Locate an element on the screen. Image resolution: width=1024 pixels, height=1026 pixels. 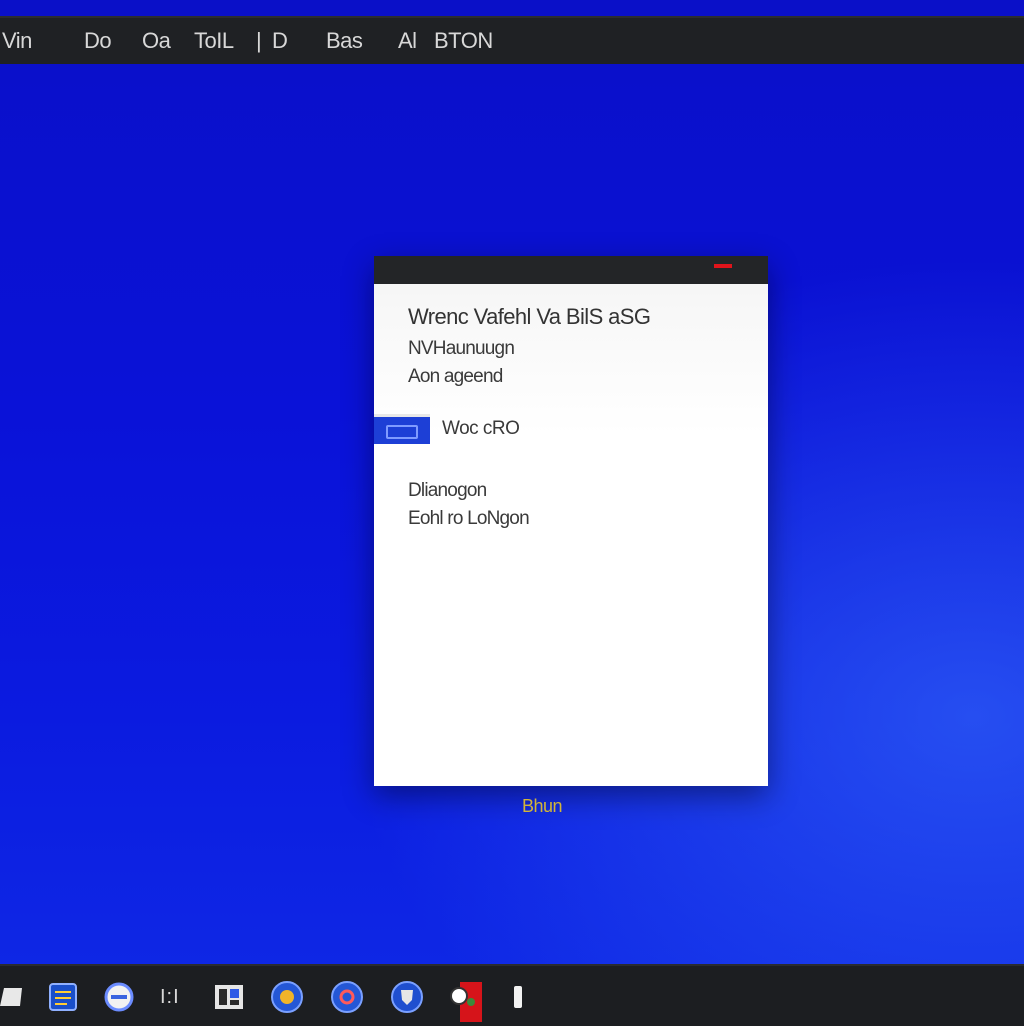
option-row: Woc cRO is located at coordinates (571, 430).